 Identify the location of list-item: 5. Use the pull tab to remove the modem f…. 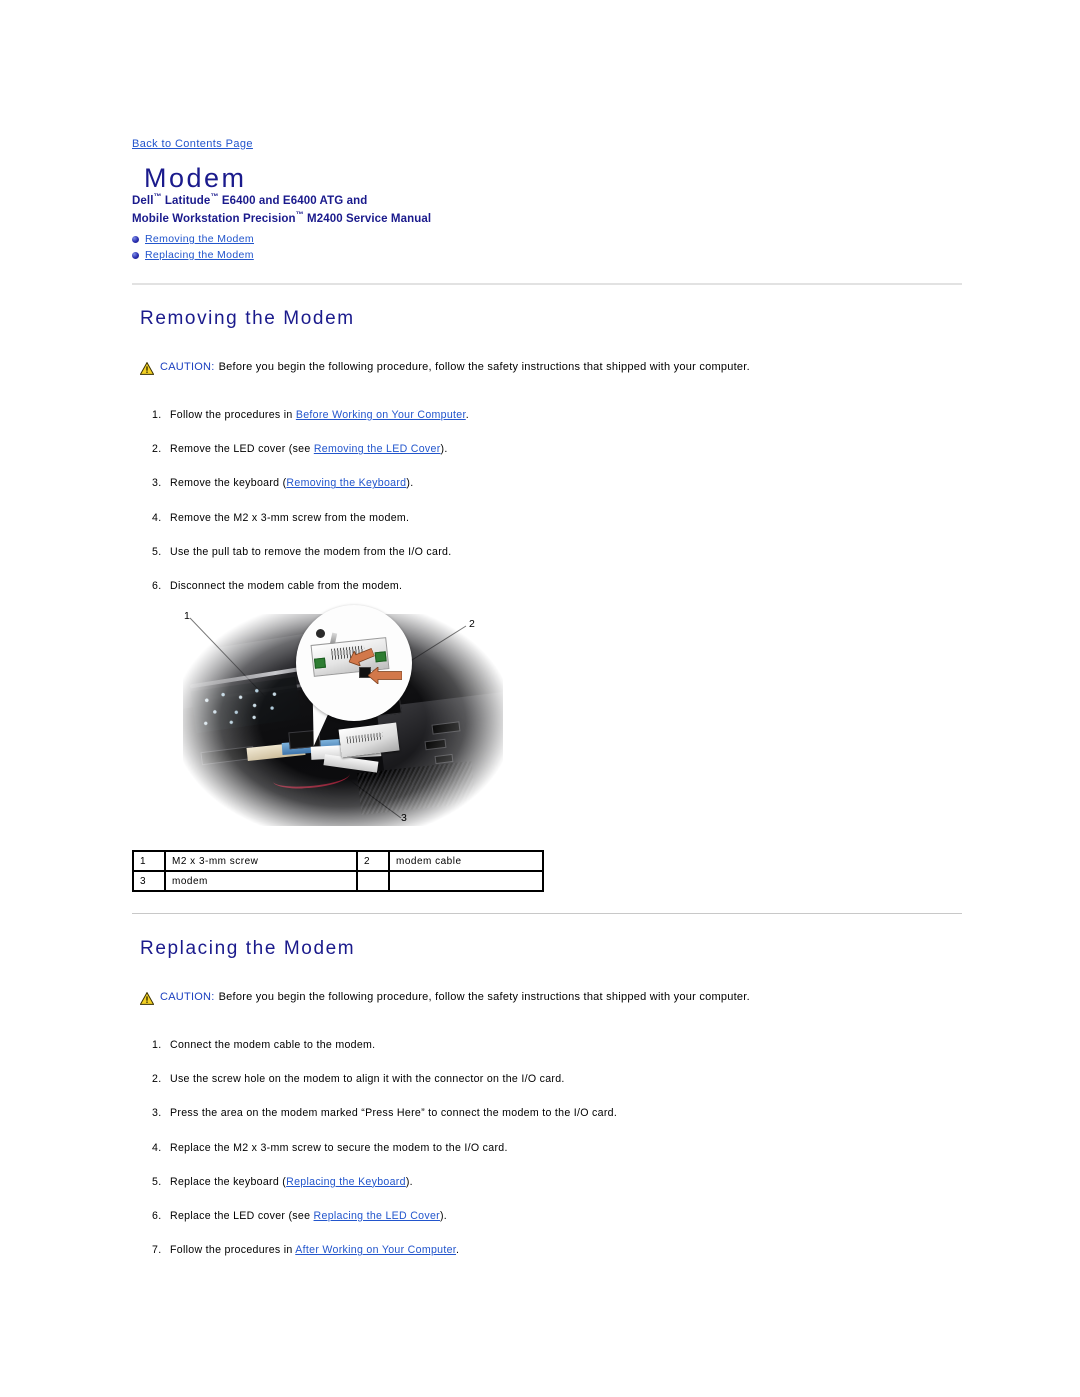
(304, 552).